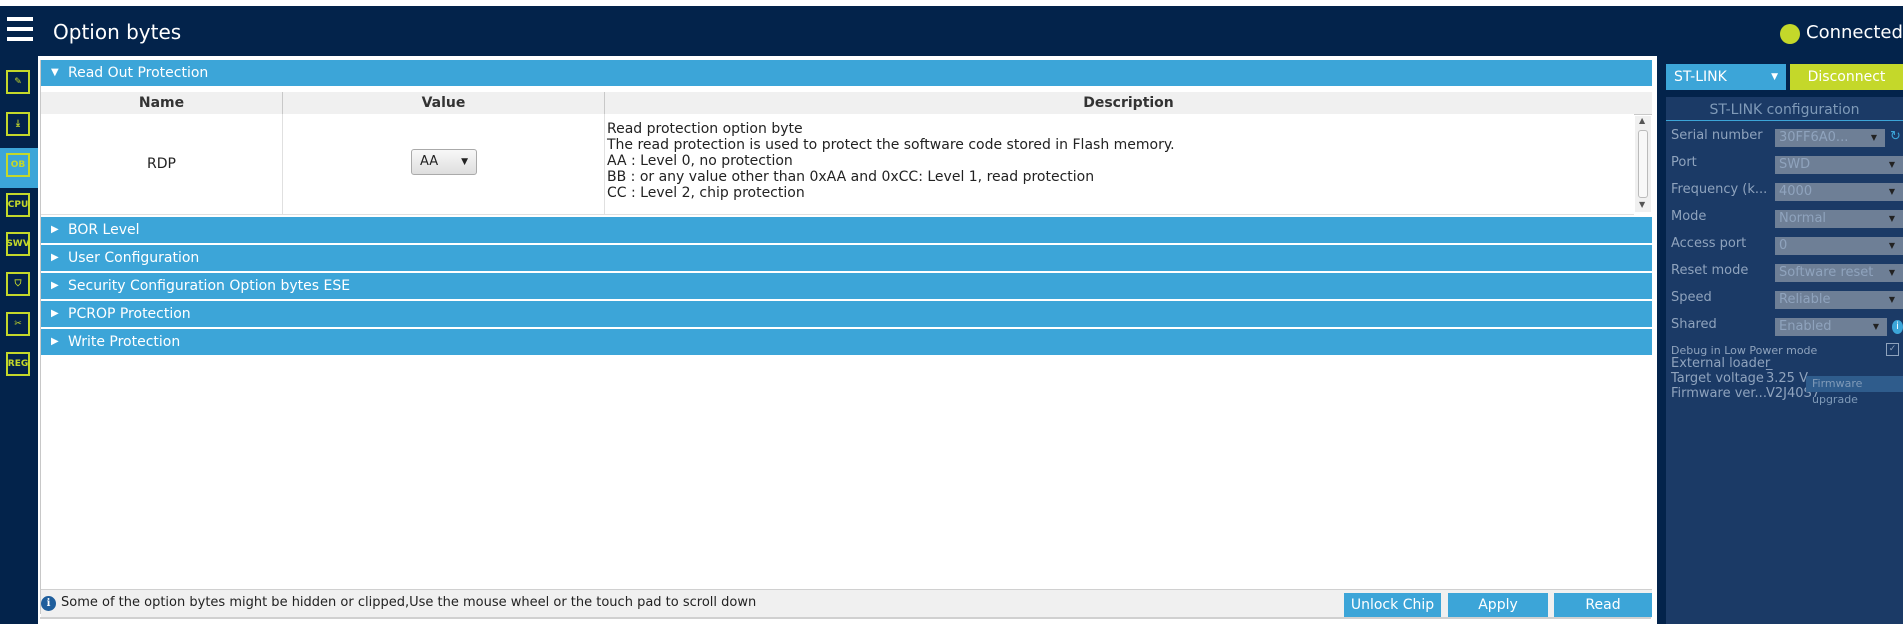 The image size is (1903, 624). I want to click on pencil-edit-icon: ✎, so click(18, 82).